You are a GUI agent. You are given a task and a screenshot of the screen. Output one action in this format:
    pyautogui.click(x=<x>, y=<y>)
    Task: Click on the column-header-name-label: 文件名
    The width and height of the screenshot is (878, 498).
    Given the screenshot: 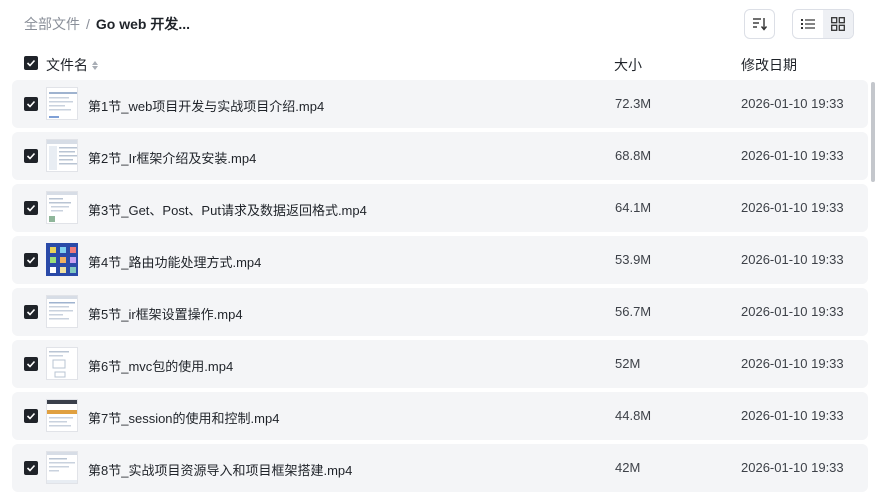 What is the action you would take?
    pyautogui.click(x=67, y=65)
    